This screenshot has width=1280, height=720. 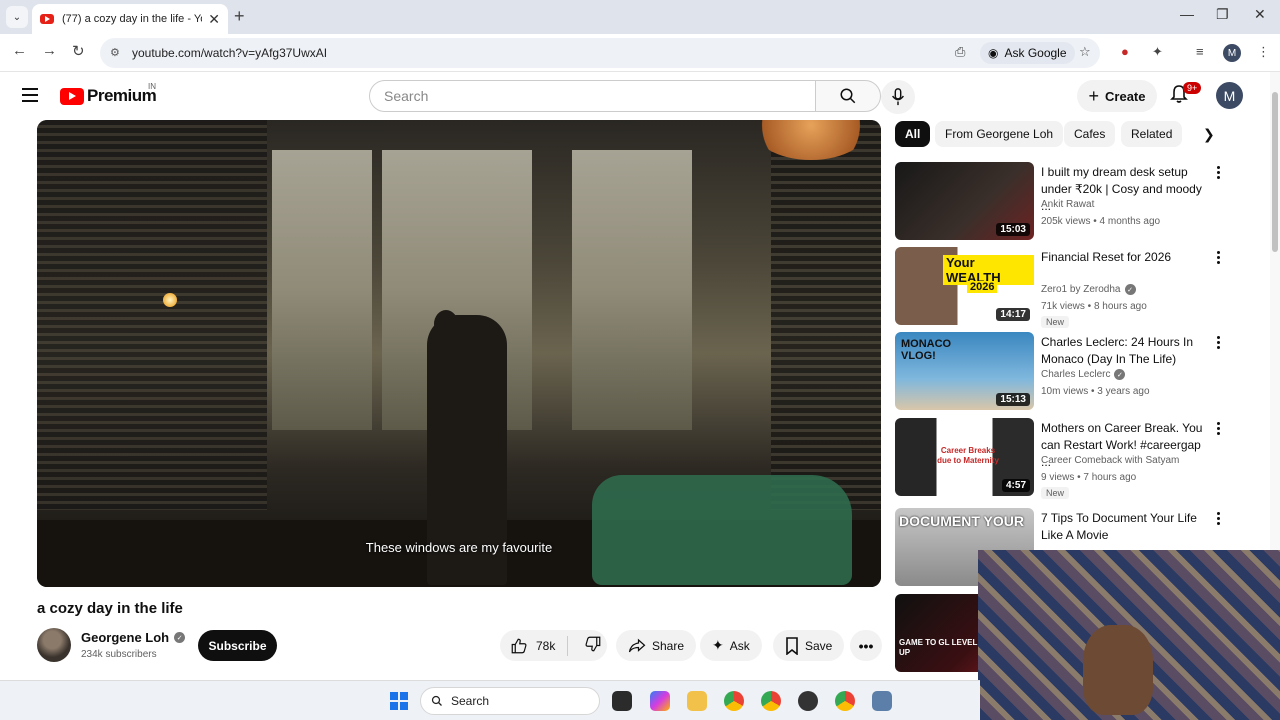 What do you see at coordinates (964, 201) in the screenshot?
I see `video-thumbnail: 15:03` at bounding box center [964, 201].